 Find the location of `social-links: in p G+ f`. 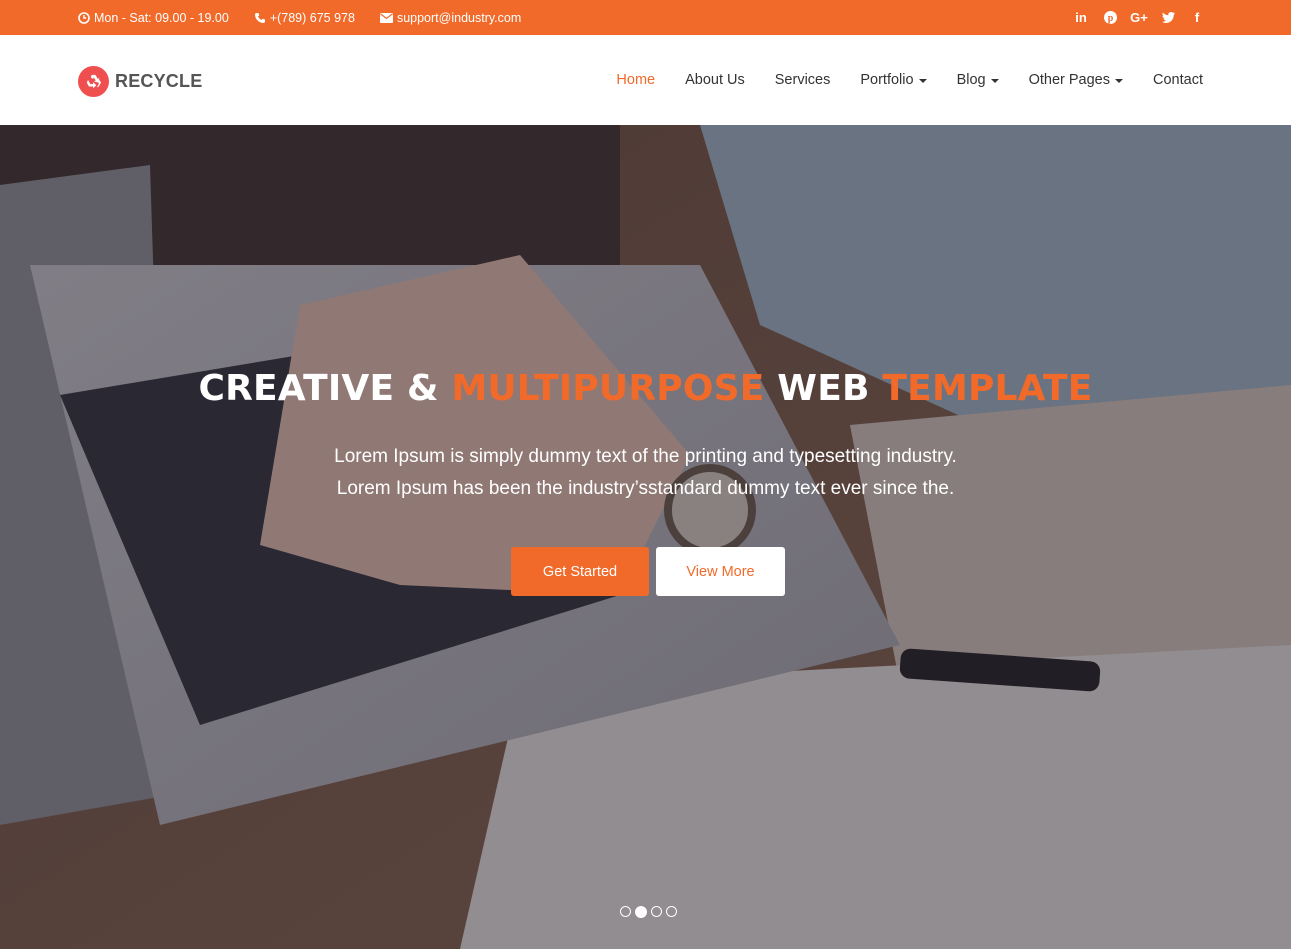

social-links: in p G+ f is located at coordinates (1132, 17).